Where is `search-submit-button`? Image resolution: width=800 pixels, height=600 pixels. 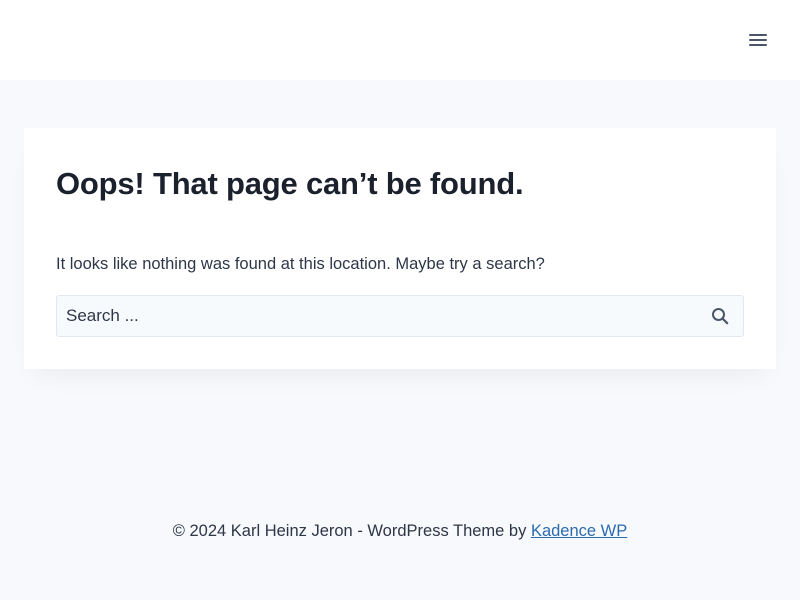 search-submit-button is located at coordinates (720, 316).